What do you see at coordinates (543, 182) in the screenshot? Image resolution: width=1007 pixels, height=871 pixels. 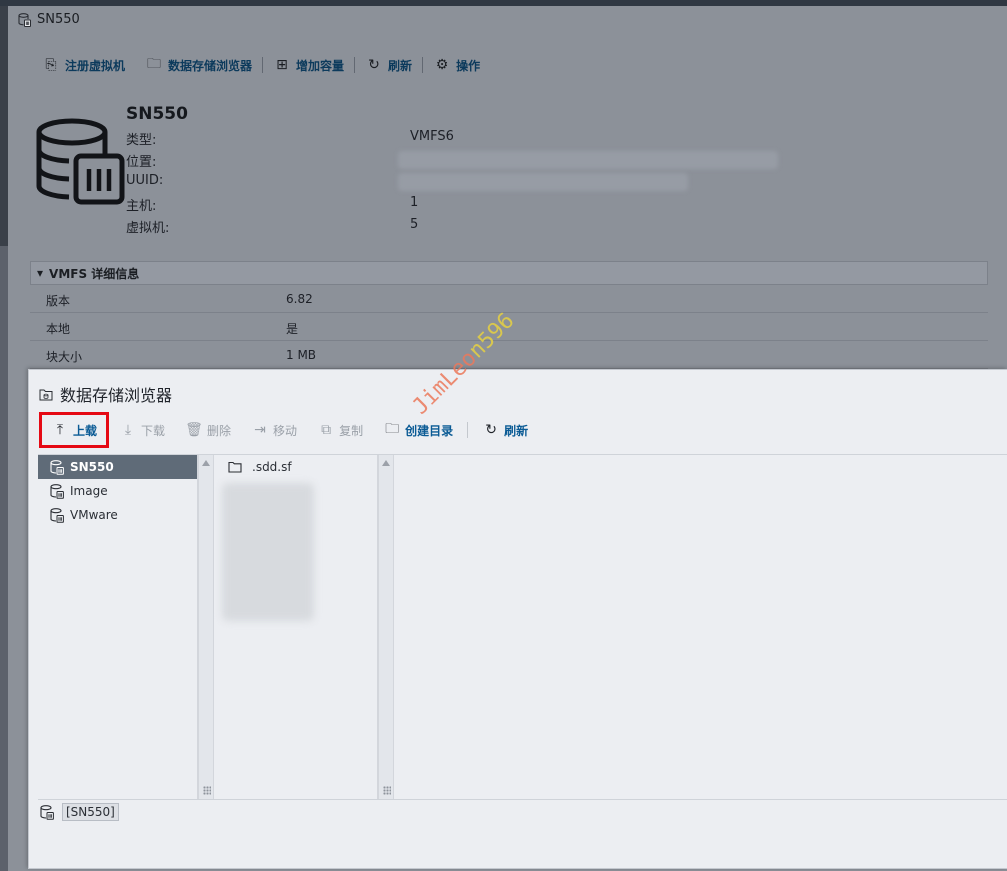 I see `redacted-uuid` at bounding box center [543, 182].